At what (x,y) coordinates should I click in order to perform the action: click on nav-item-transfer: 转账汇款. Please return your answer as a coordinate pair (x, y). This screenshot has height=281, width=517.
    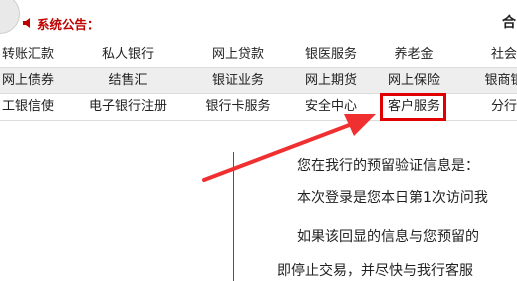
    Looking at the image, I should click on (28, 55).